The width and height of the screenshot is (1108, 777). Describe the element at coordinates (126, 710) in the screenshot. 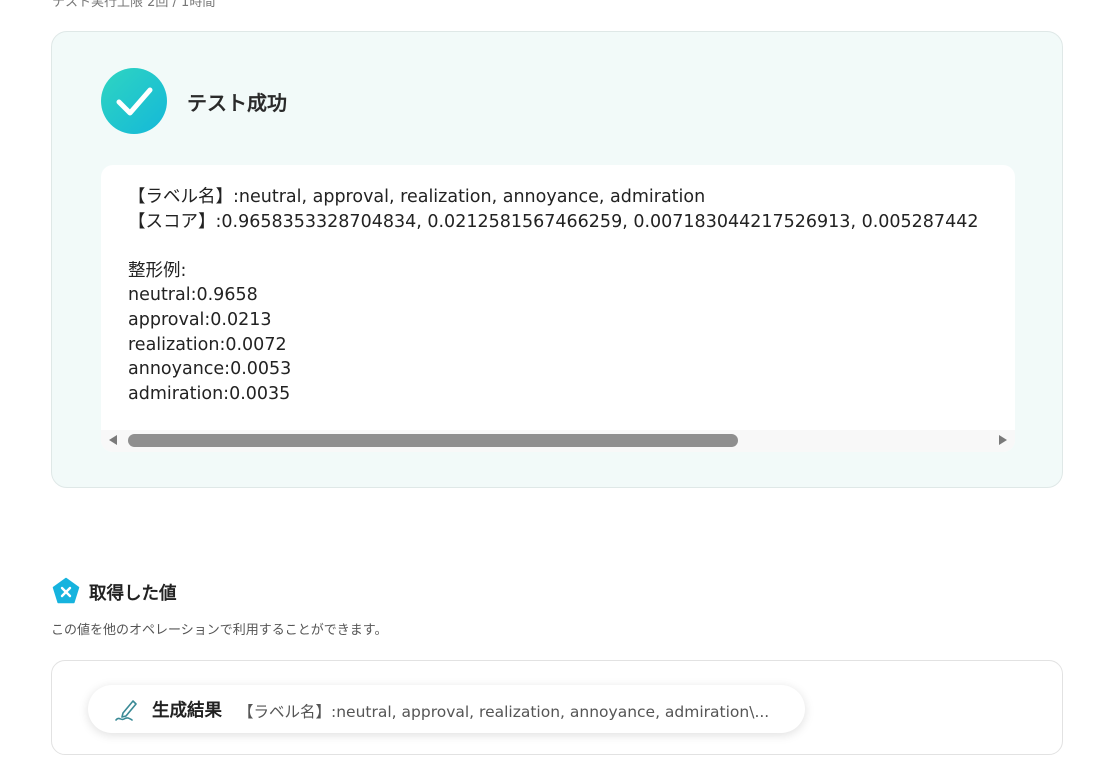

I see `pen-sign-icon` at that location.